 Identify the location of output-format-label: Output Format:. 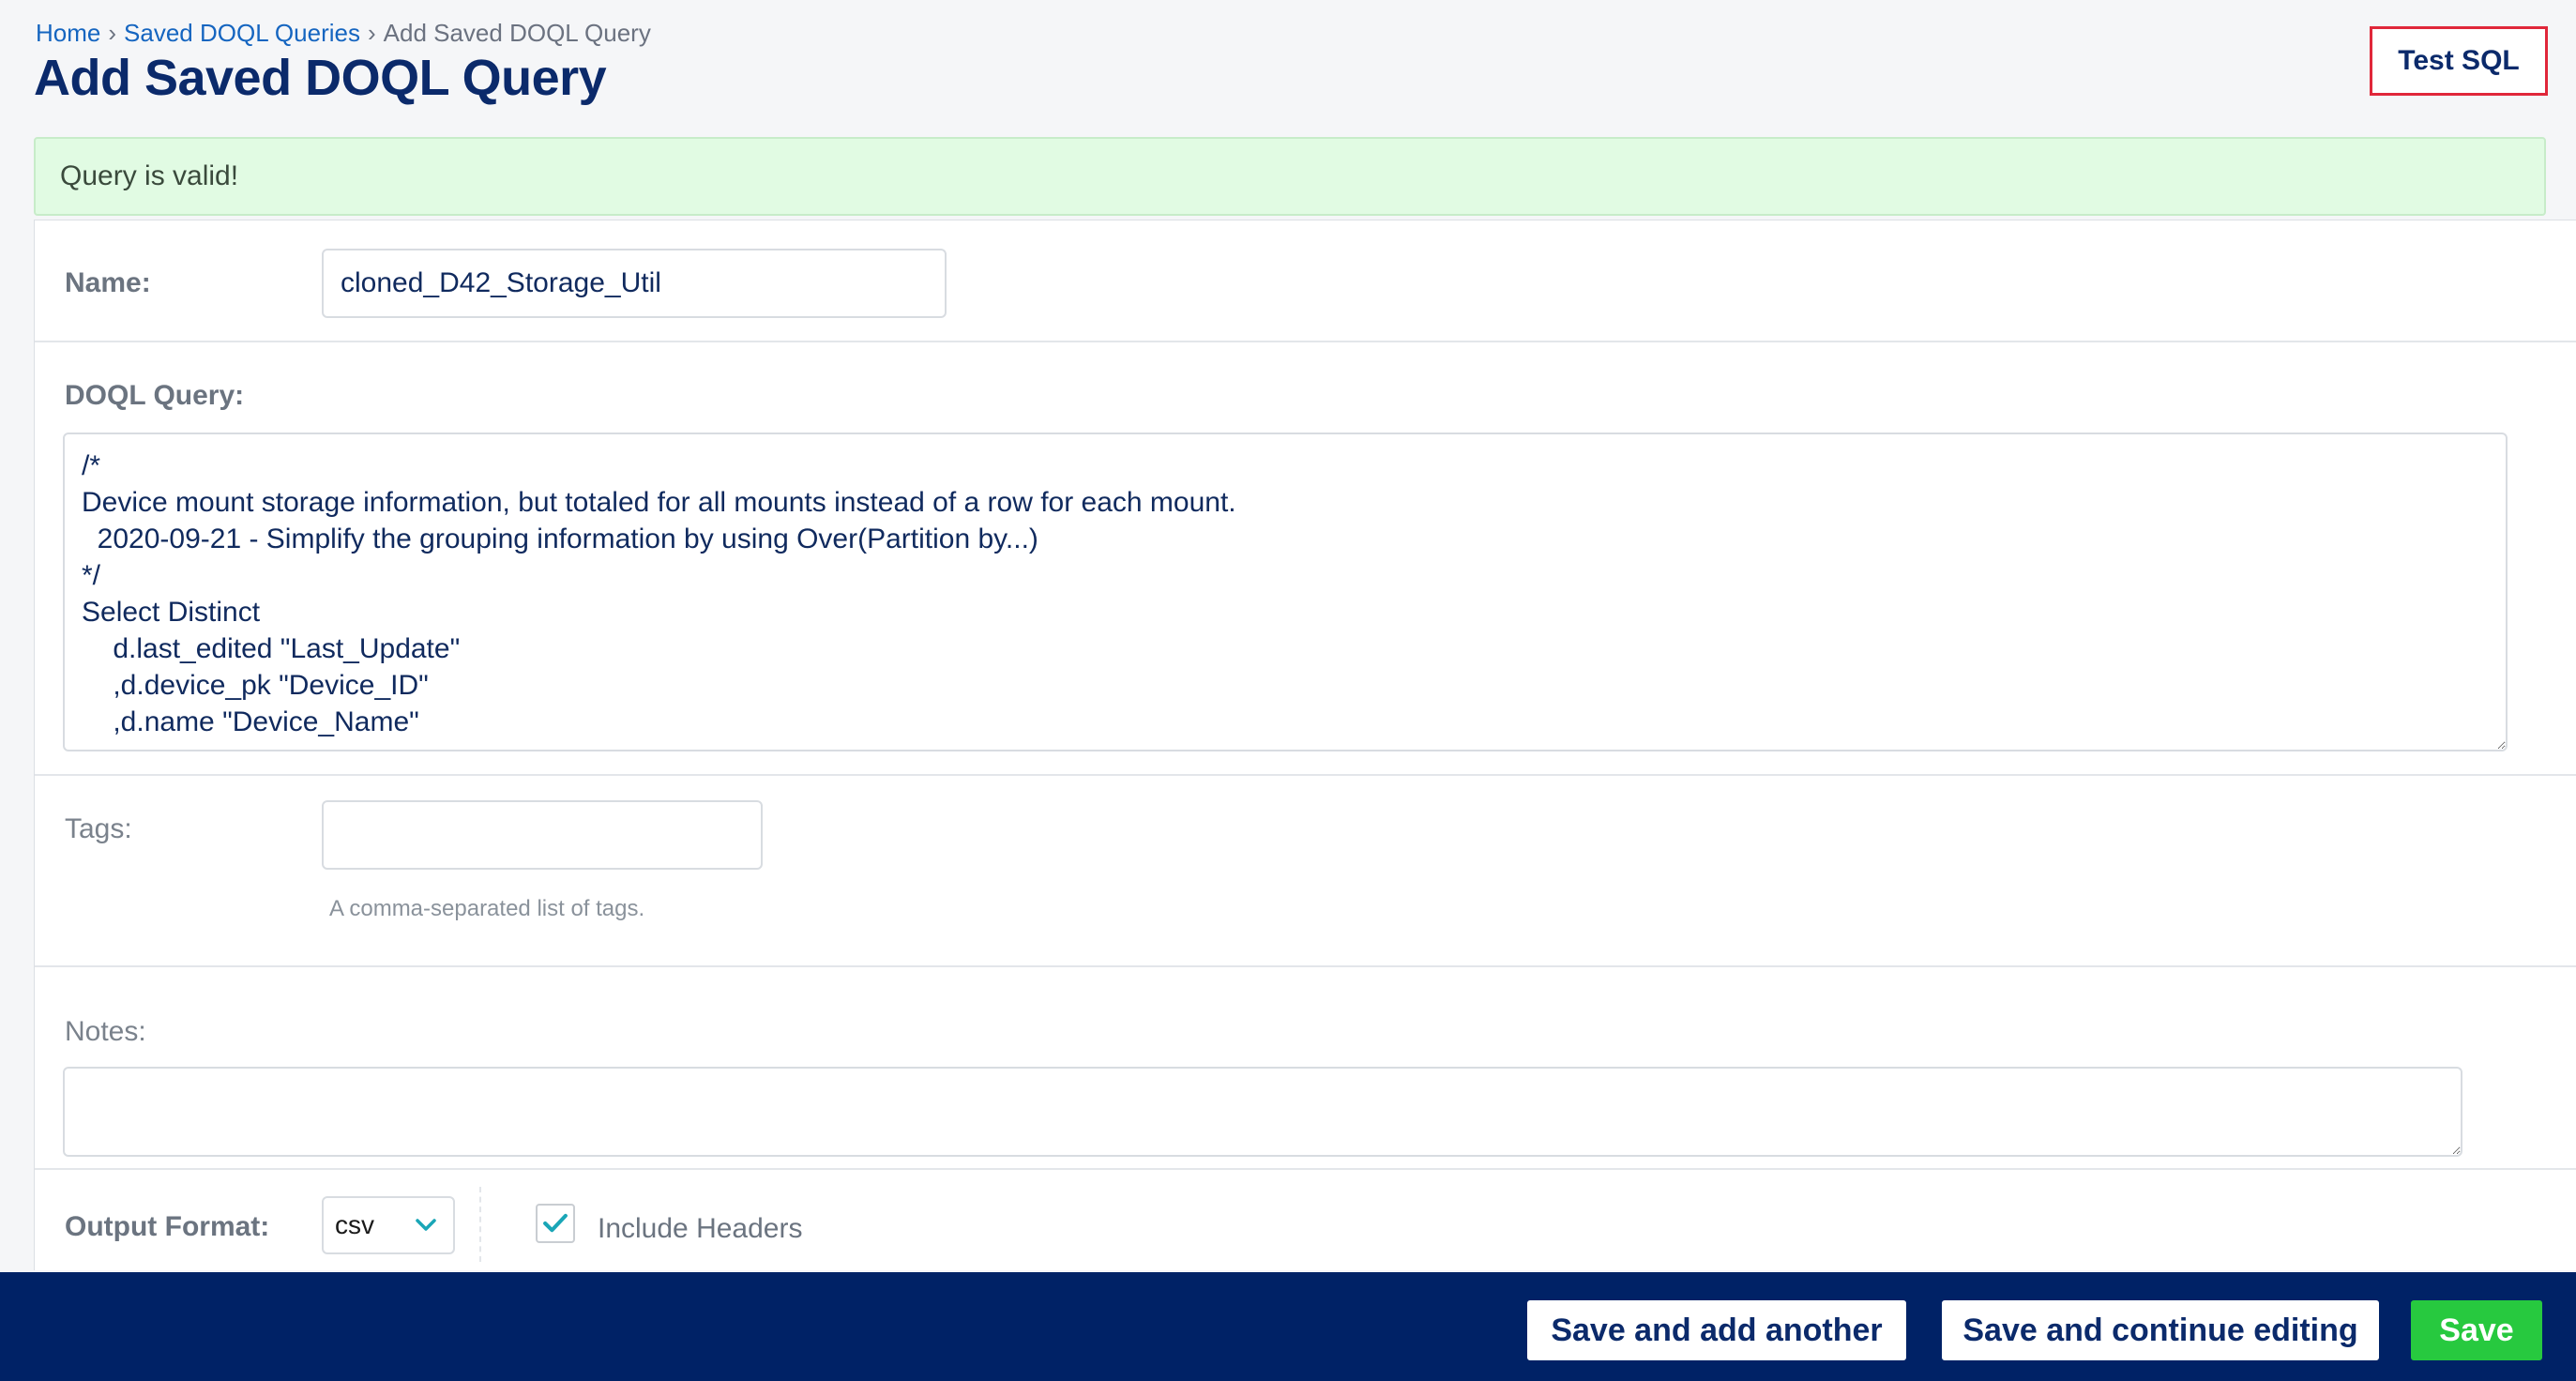
(167, 1226).